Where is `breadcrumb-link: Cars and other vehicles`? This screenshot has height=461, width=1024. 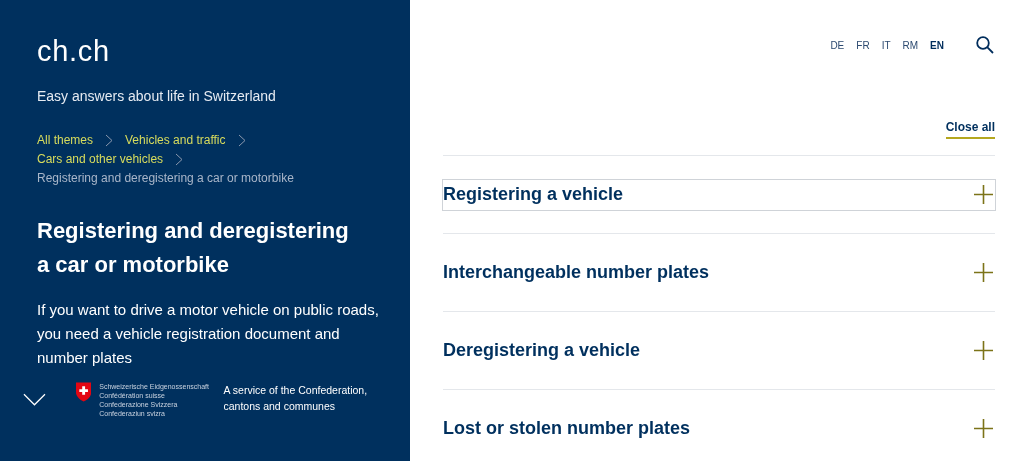 breadcrumb-link: Cars and other vehicles is located at coordinates (100, 159).